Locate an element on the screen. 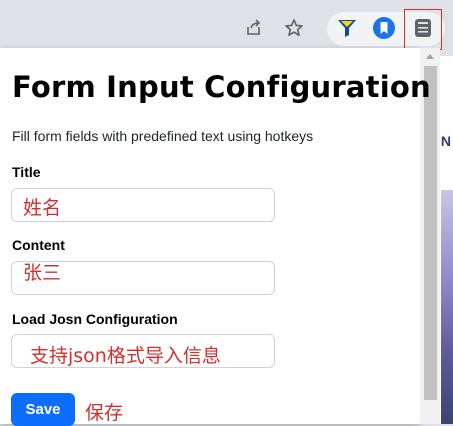 Image resolution: width=453 pixels, height=426 pixels. share-icon is located at coordinates (254, 28).